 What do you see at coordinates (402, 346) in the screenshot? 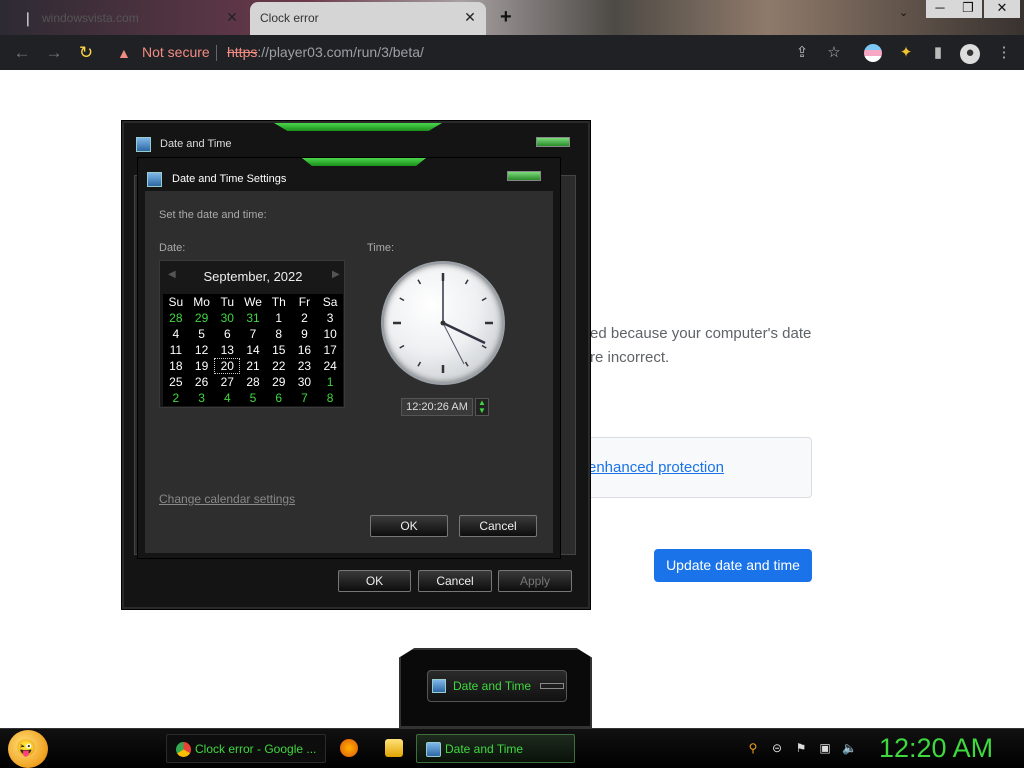
I see `clock-tick` at bounding box center [402, 346].